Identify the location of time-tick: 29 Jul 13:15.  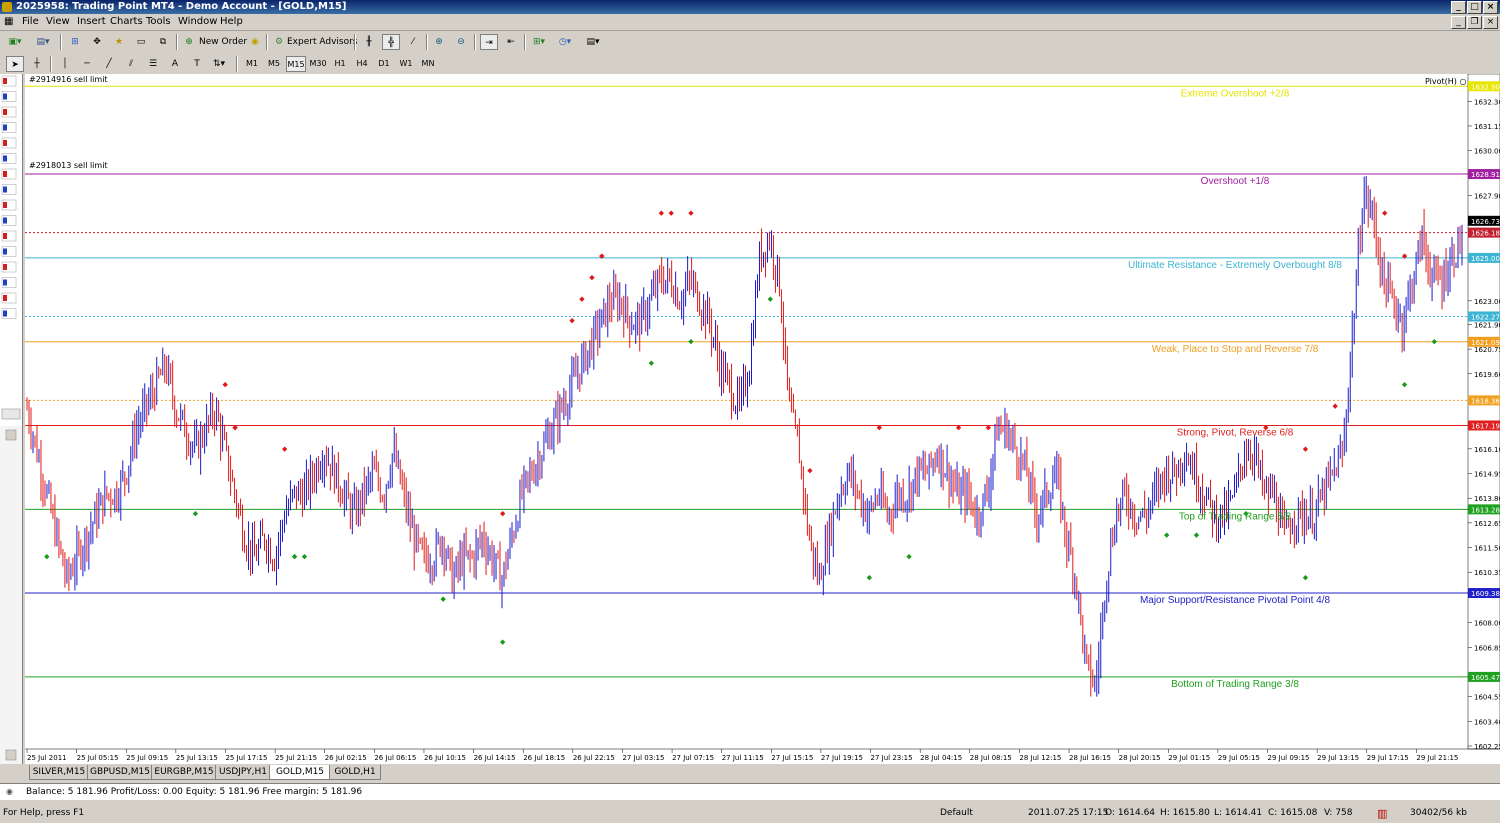
(1338, 758).